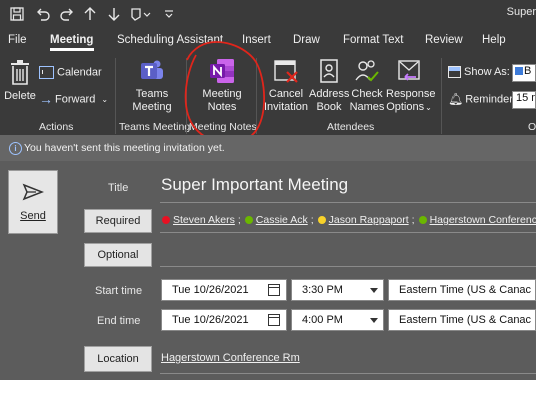 Image resolution: width=536 pixels, height=401 pixels. Describe the element at coordinates (210, 290) in the screenshot. I see `start-date-value: Tue 10/26/2021` at that location.